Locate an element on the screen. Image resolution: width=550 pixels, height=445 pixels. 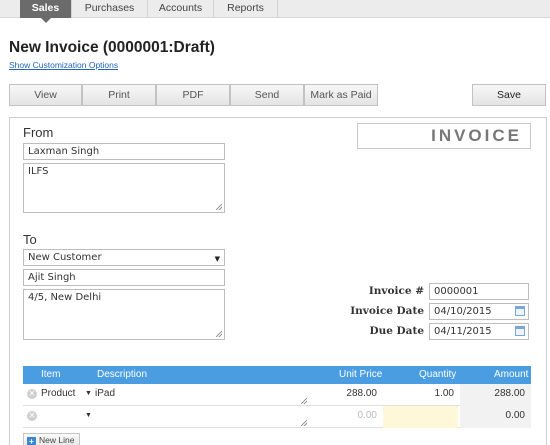
quantity-field: 1.00 is located at coordinates (420, 395).